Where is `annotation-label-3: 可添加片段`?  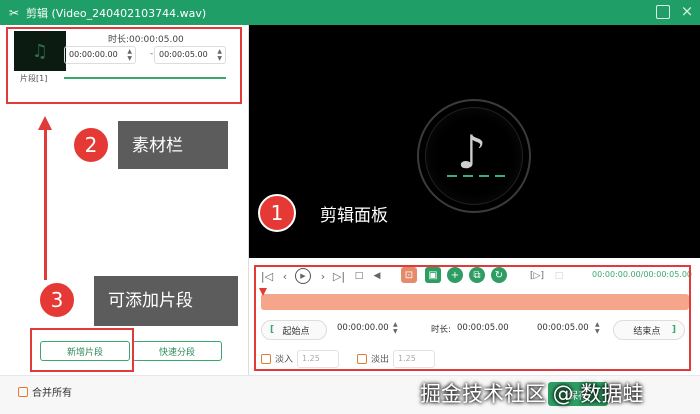
annotation-label-3: 可添加片段 is located at coordinates (166, 301).